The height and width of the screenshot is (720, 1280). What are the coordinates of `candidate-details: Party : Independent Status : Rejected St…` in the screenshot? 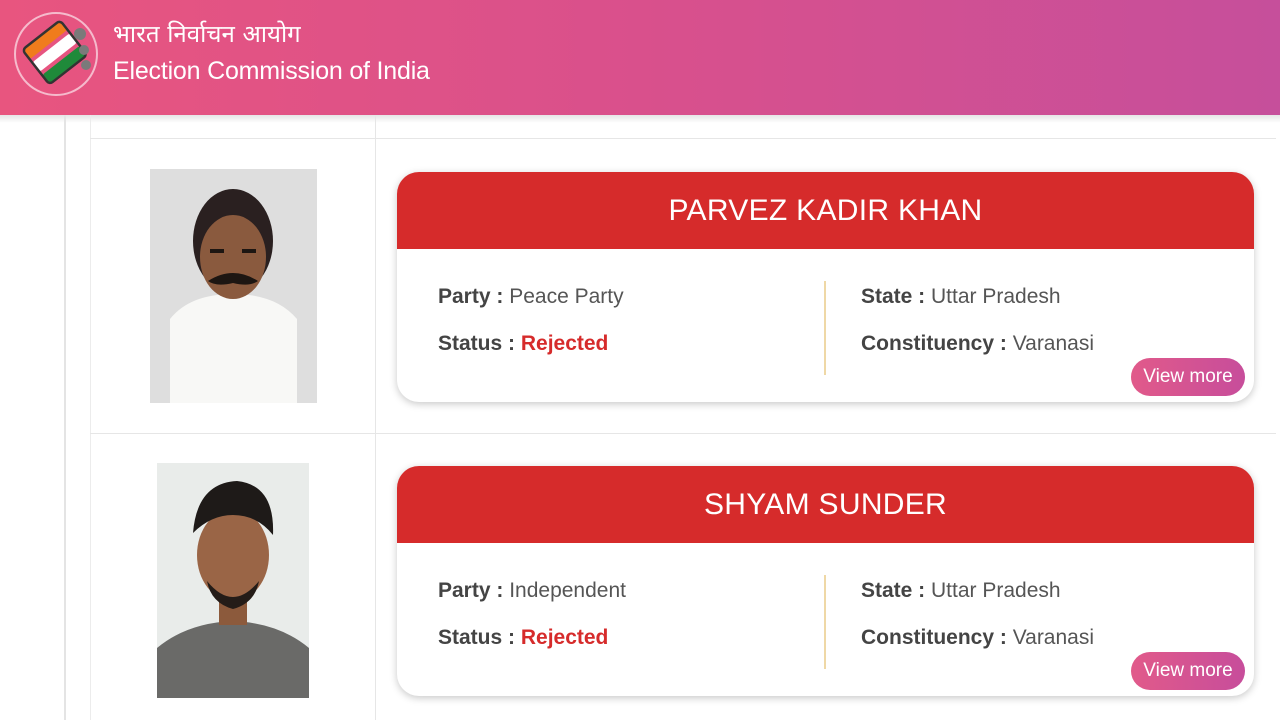 It's located at (825, 619).